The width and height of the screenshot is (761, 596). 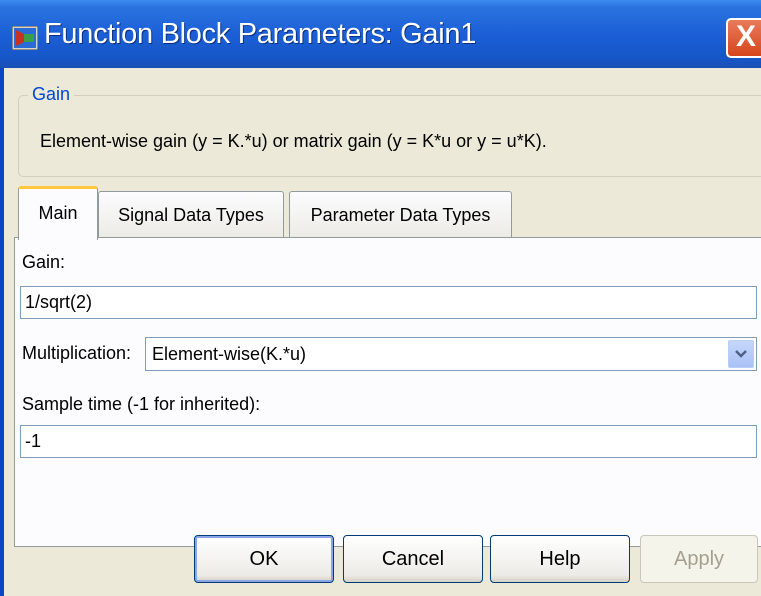 I want to click on tab-label: Main, so click(x=58, y=213).